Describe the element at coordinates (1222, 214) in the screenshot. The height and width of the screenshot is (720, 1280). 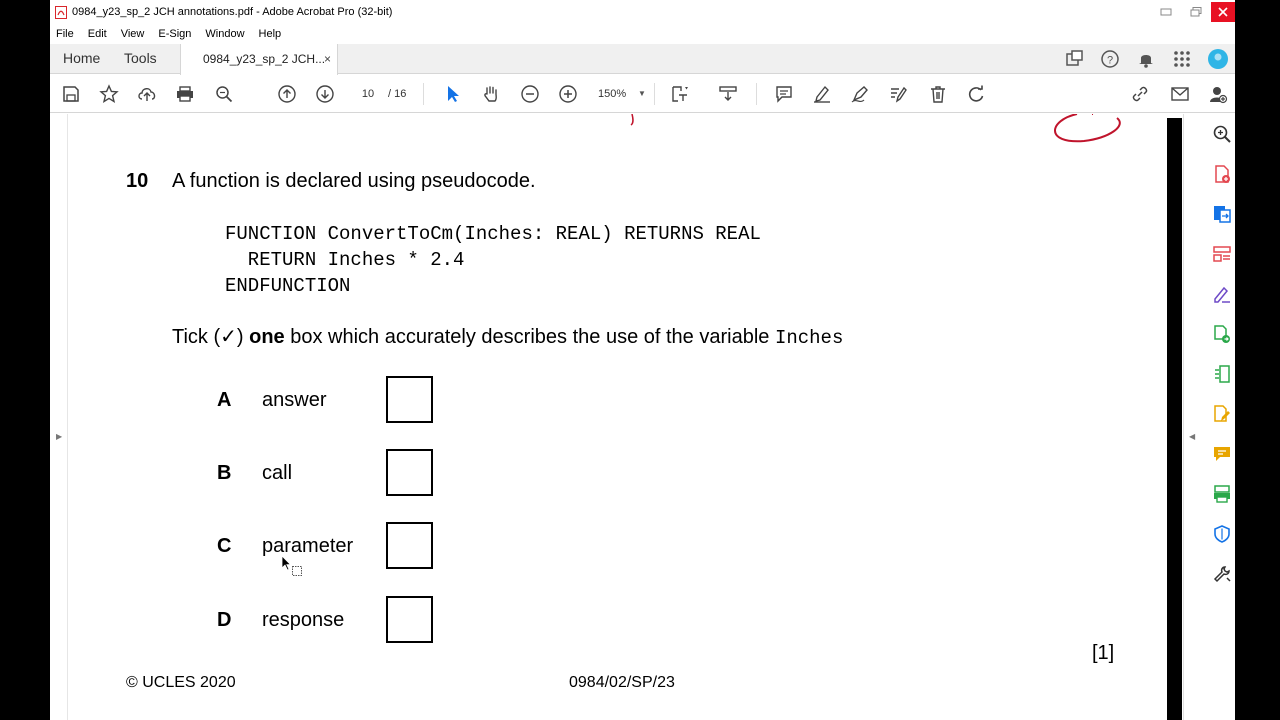
I see `export-pdf-icon` at that location.